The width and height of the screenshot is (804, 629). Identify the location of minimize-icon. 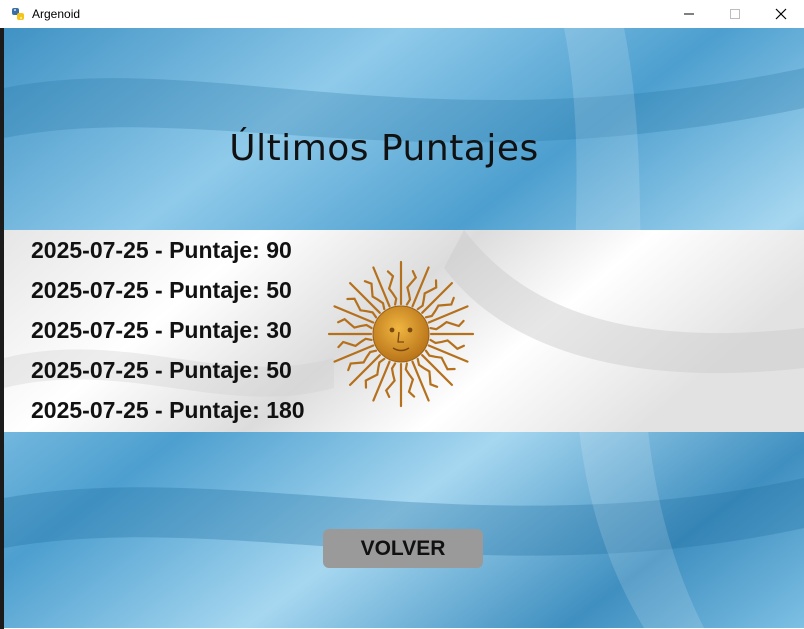
(689, 14).